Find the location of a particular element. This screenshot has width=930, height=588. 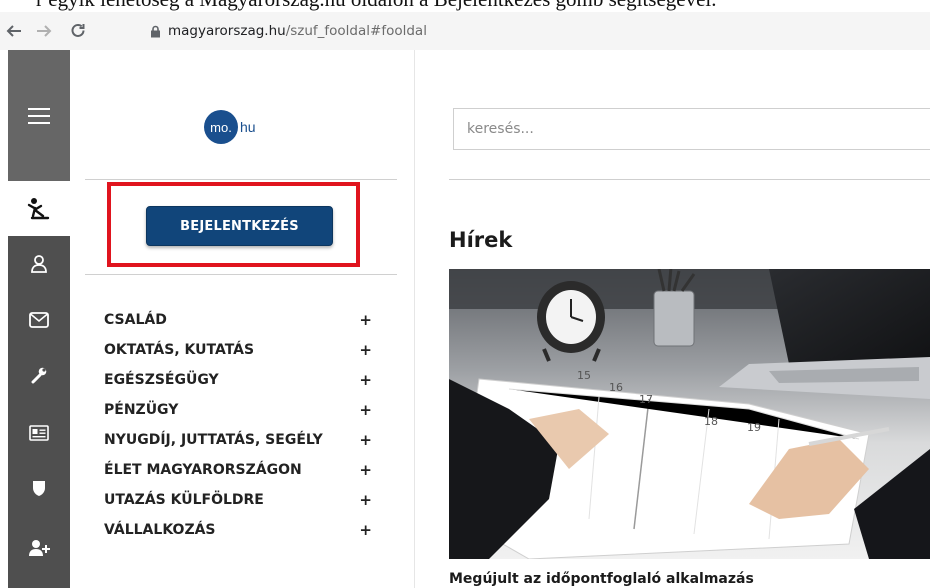

browser-toolbar: magyarorszag.hu/szuf_fooldal#fooldal is located at coordinates (465, 31).